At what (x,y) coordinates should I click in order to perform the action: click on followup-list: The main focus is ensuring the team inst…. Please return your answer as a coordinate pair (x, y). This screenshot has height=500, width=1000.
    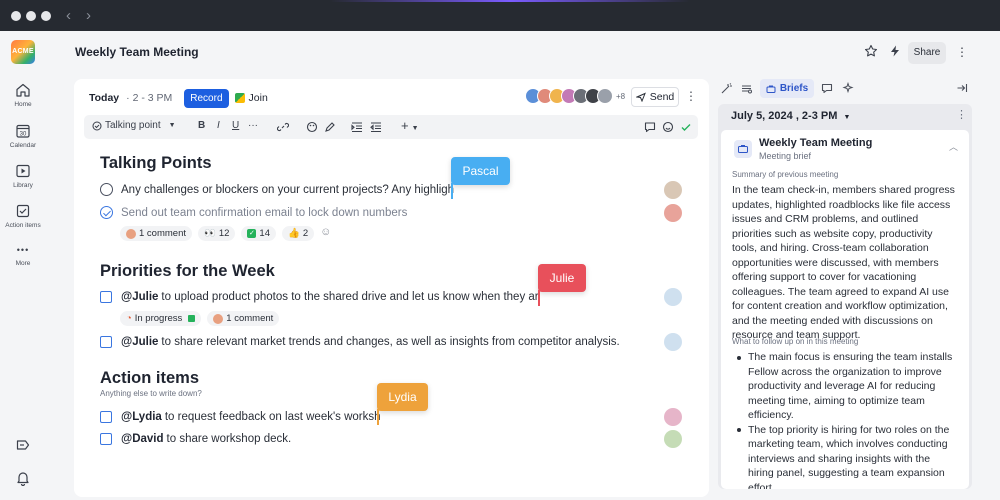
    Looking at the image, I should click on (845, 419).